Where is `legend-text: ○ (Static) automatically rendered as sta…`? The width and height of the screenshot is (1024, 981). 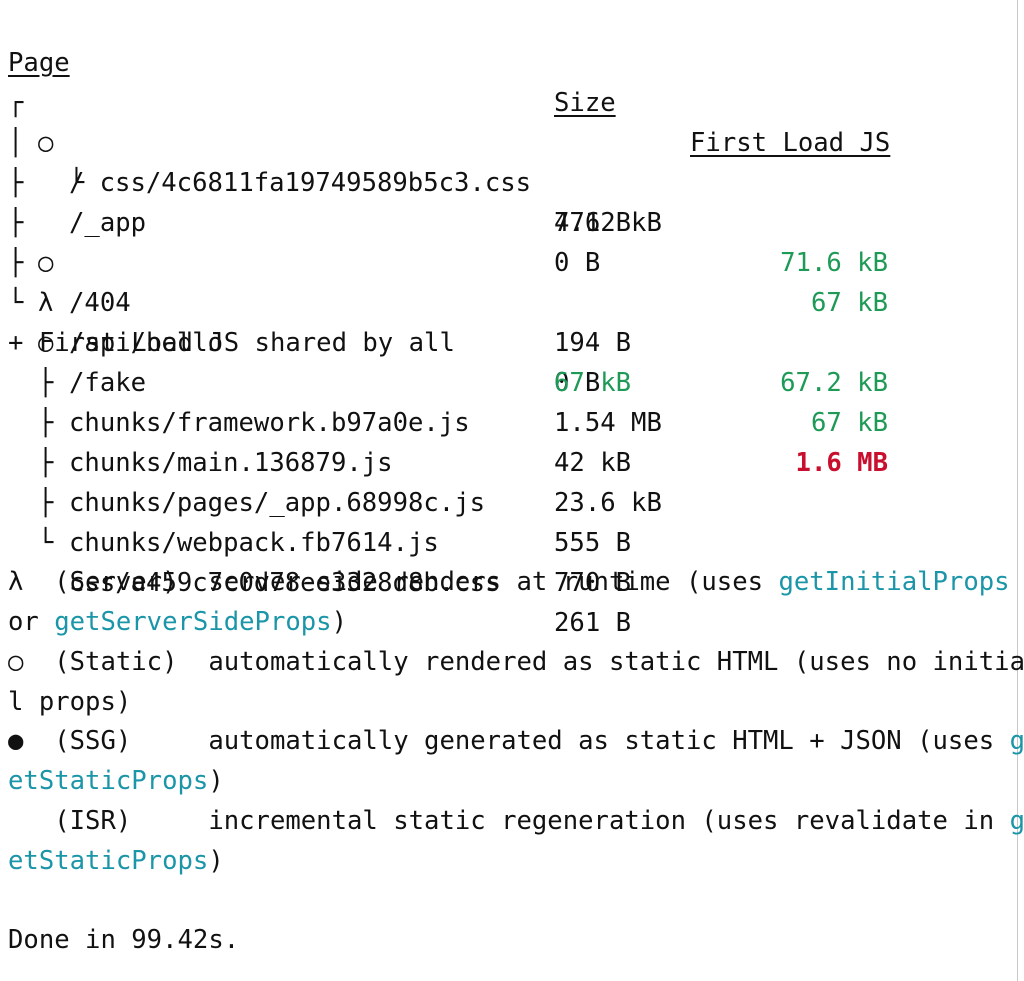
legend-text: ○ (Static) automatically rendered as sta… is located at coordinates (516, 662).